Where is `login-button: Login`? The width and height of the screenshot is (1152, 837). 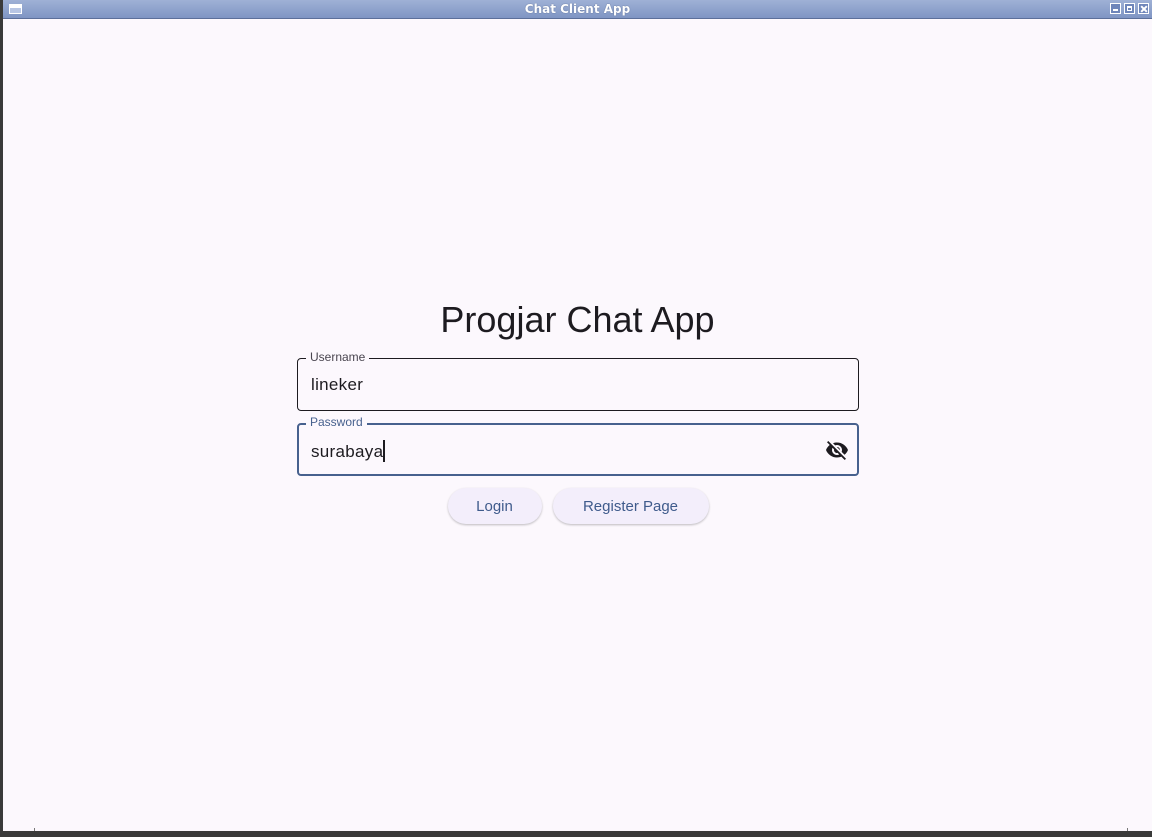
login-button: Login is located at coordinates (494, 506).